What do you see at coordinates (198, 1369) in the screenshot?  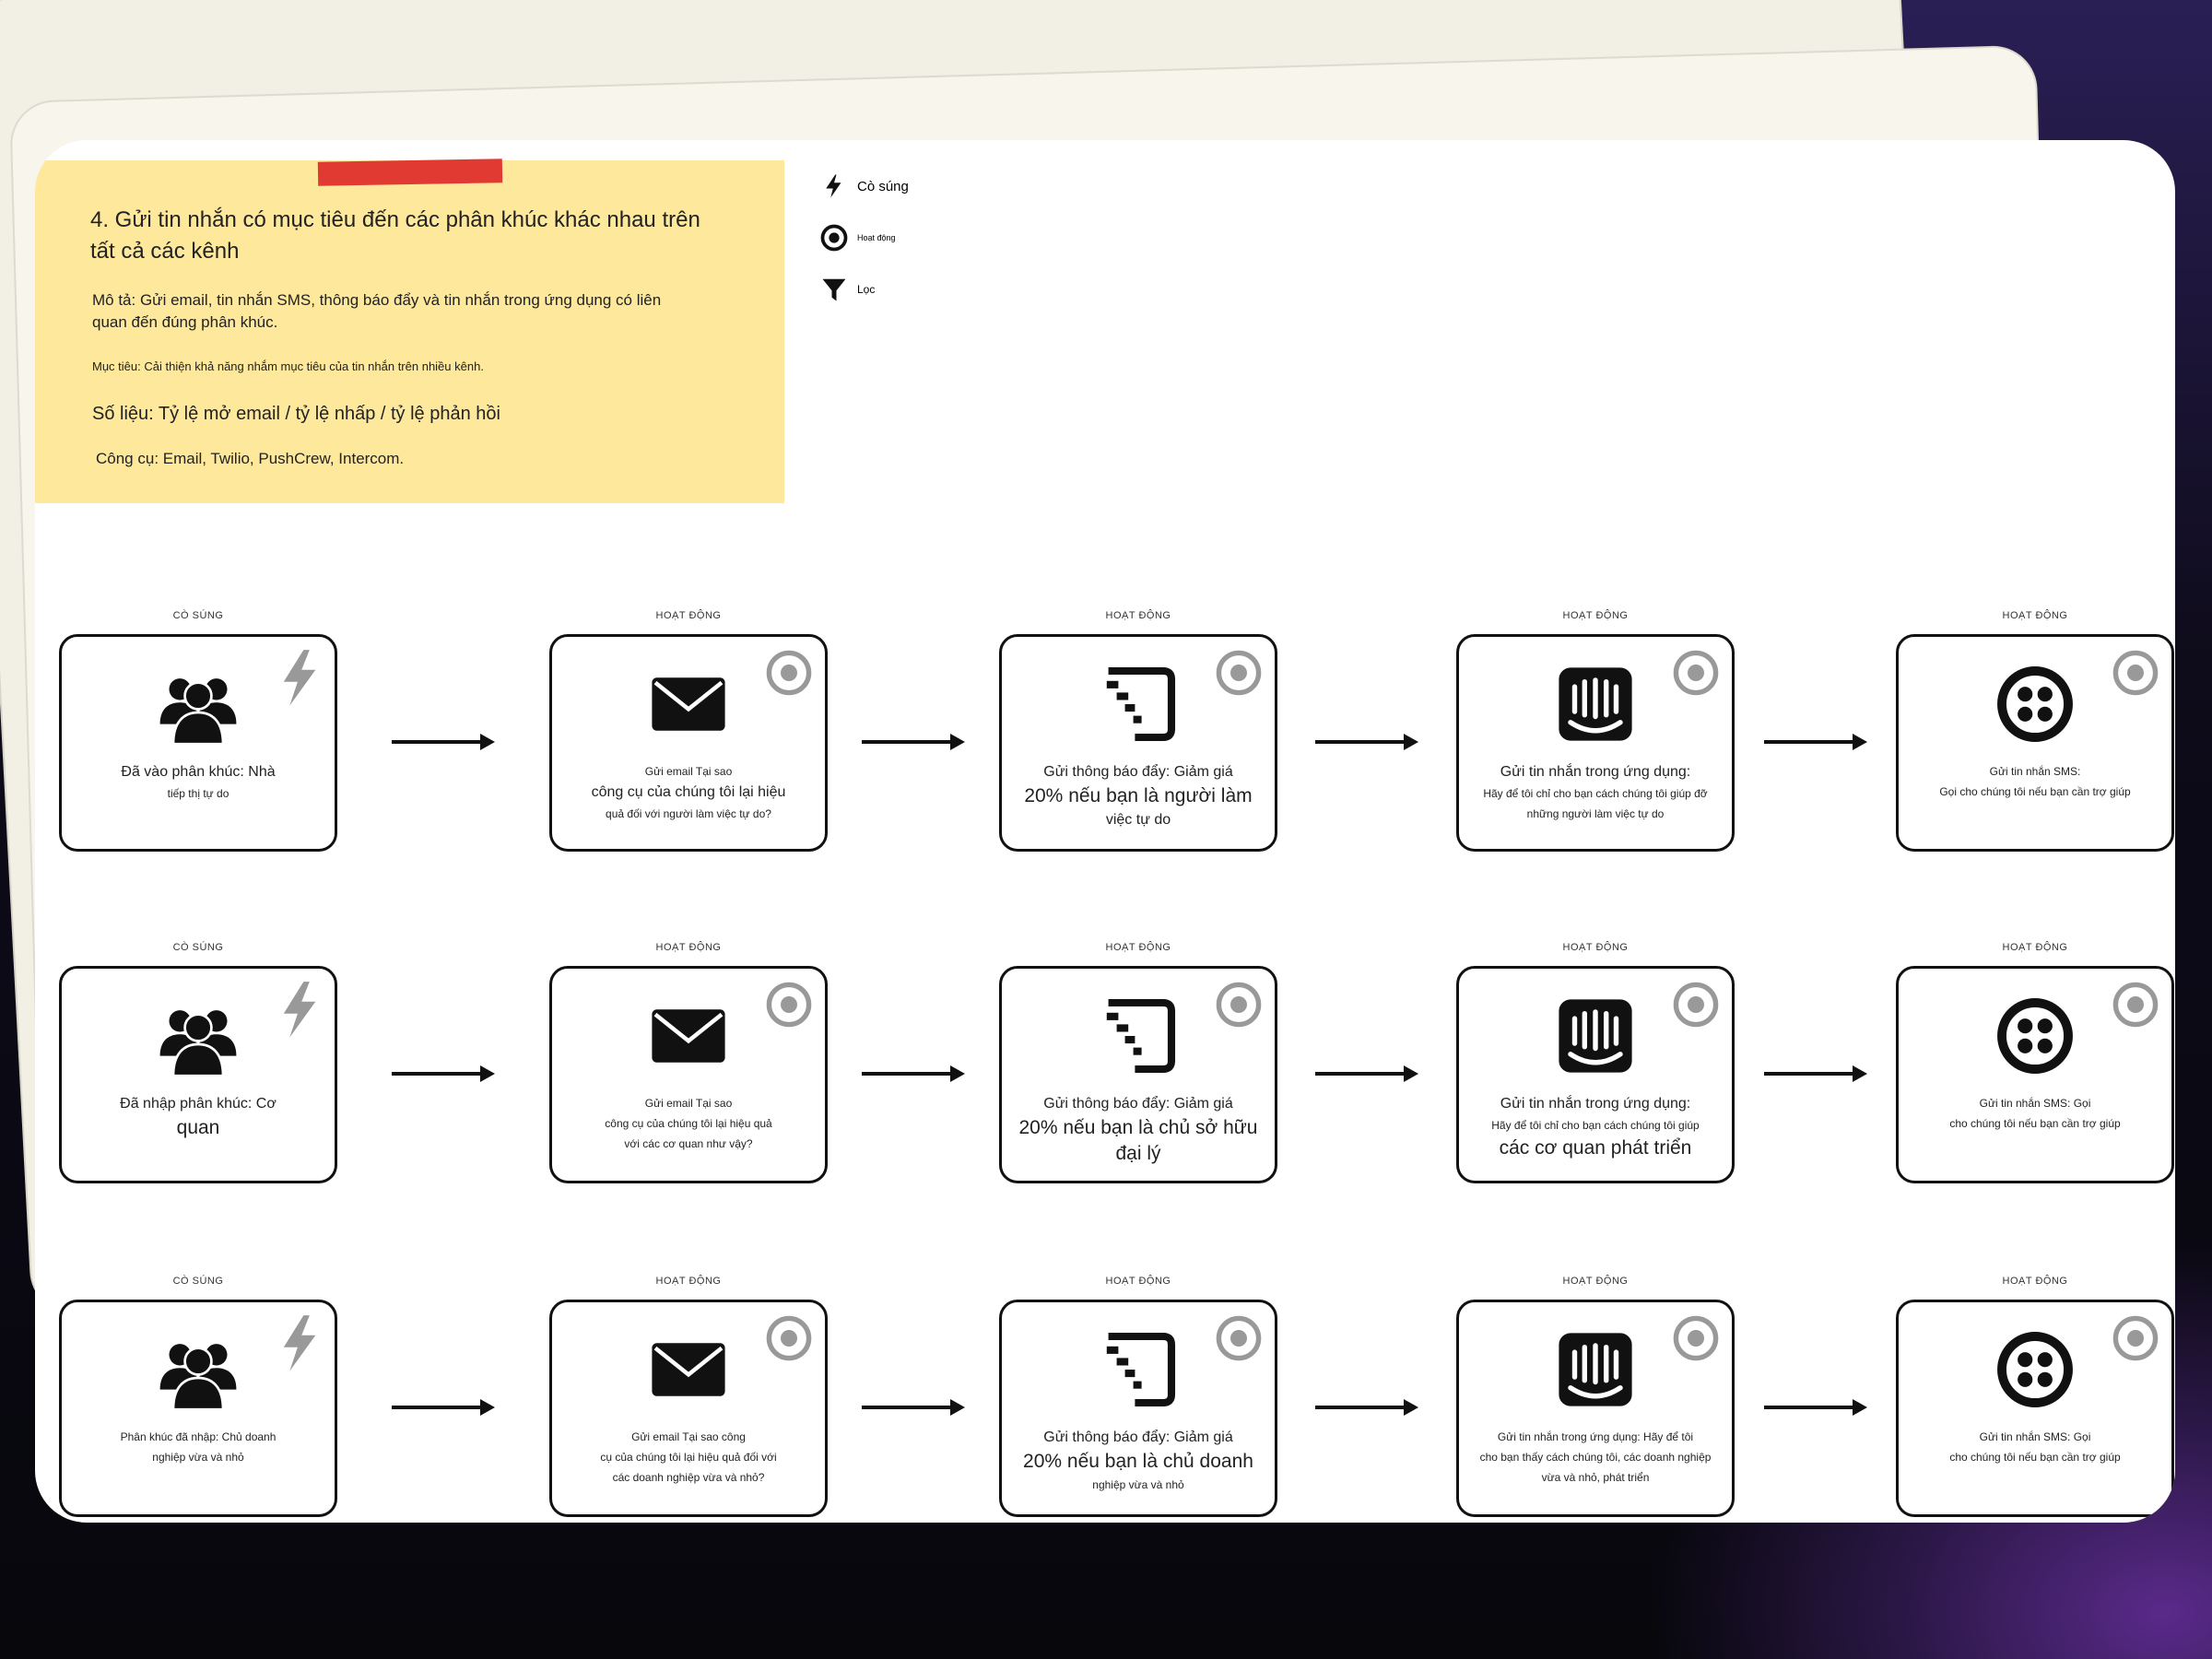 I see `users-icon` at bounding box center [198, 1369].